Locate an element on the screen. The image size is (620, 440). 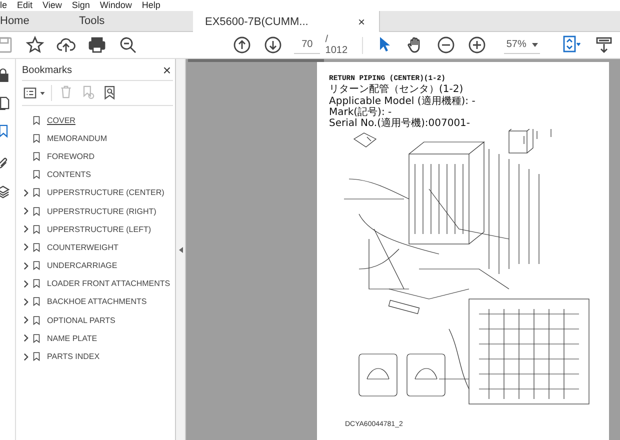
bookmark-item: UPPERSTRUCTURE (RIGHT) is located at coordinates (101, 211).